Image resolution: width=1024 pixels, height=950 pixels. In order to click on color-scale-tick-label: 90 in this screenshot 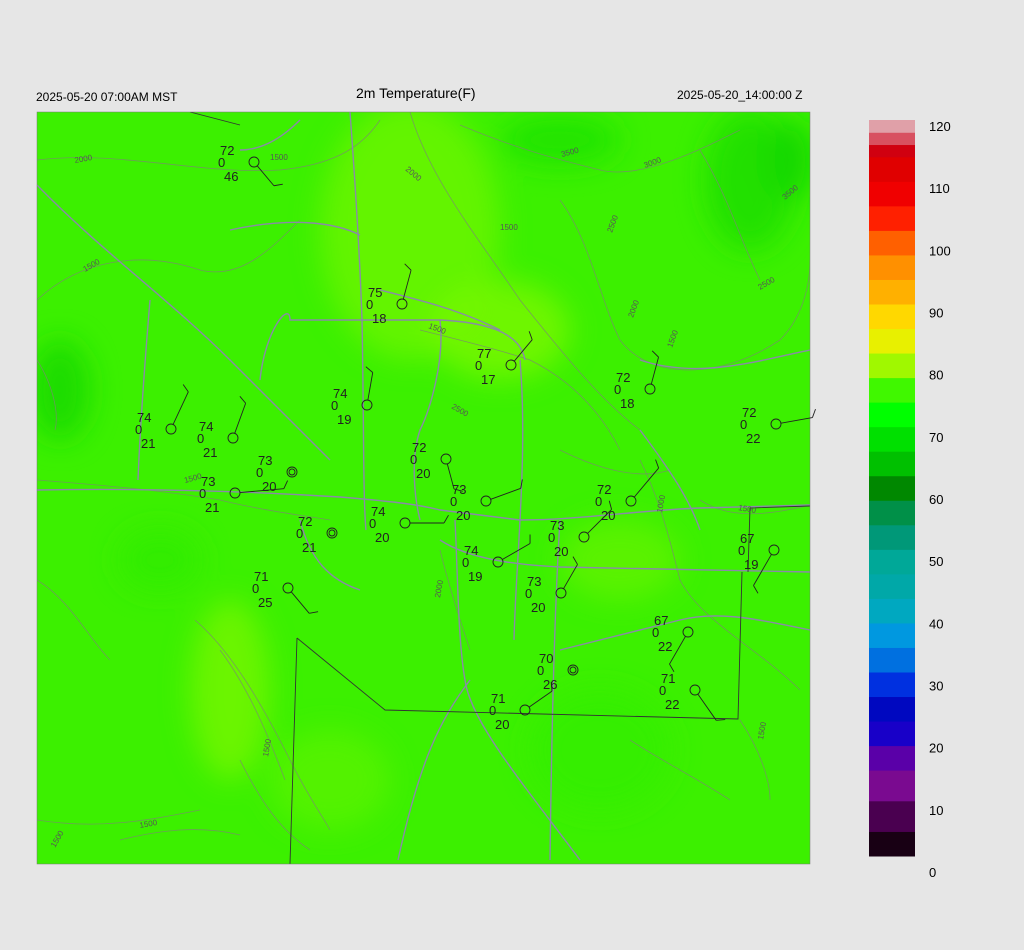, I will do `click(936, 313)`.